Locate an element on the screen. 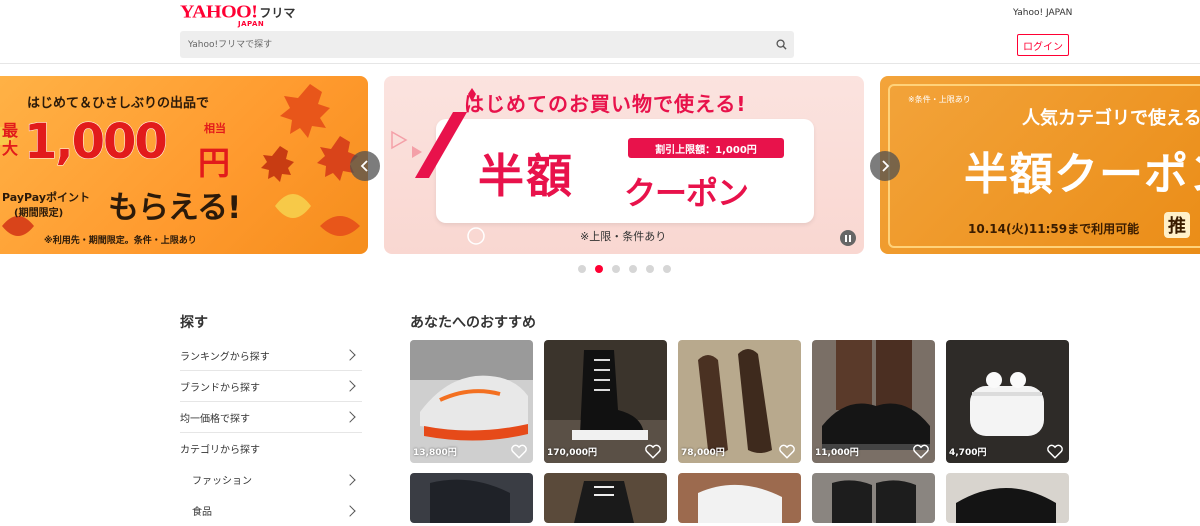  sidebar-item-label: ファッション is located at coordinates (222, 481).